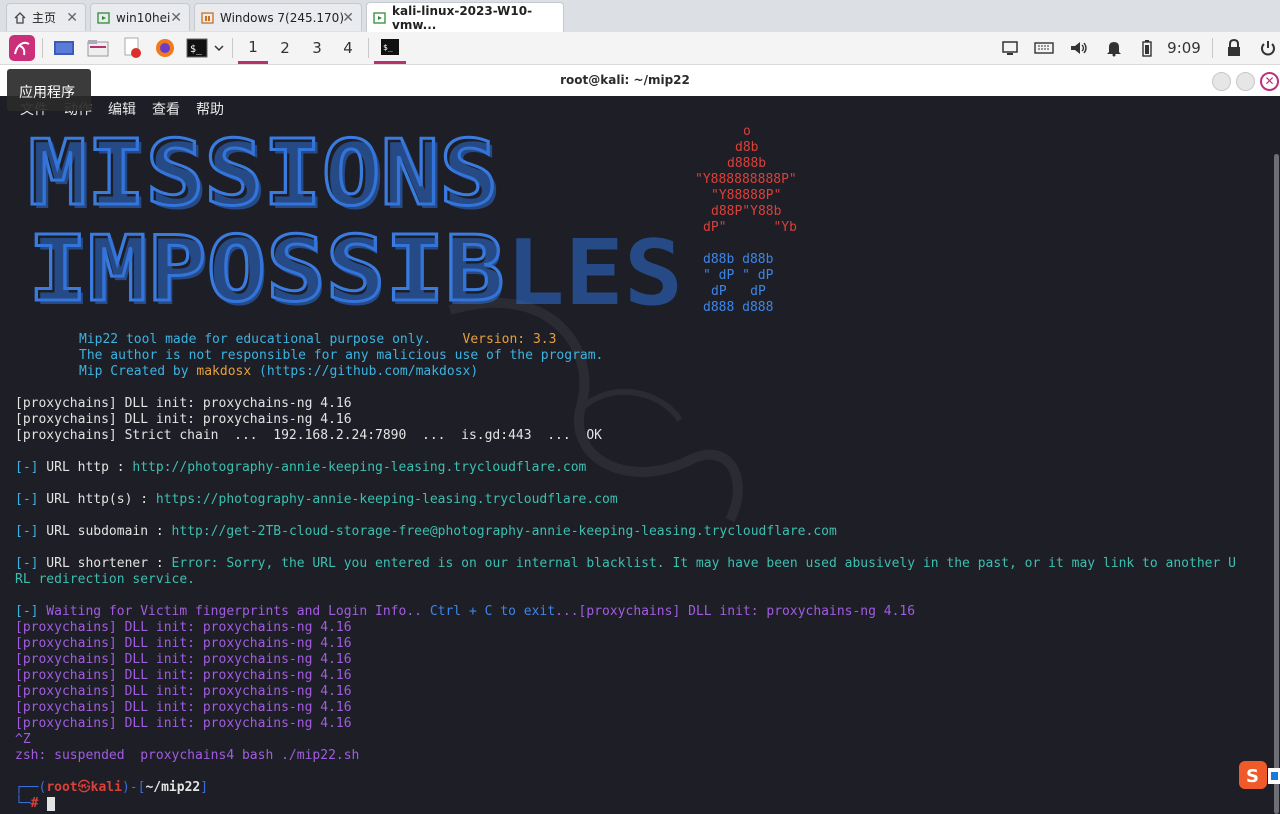  What do you see at coordinates (1010, 48) in the screenshot?
I see `display-icon` at bounding box center [1010, 48].